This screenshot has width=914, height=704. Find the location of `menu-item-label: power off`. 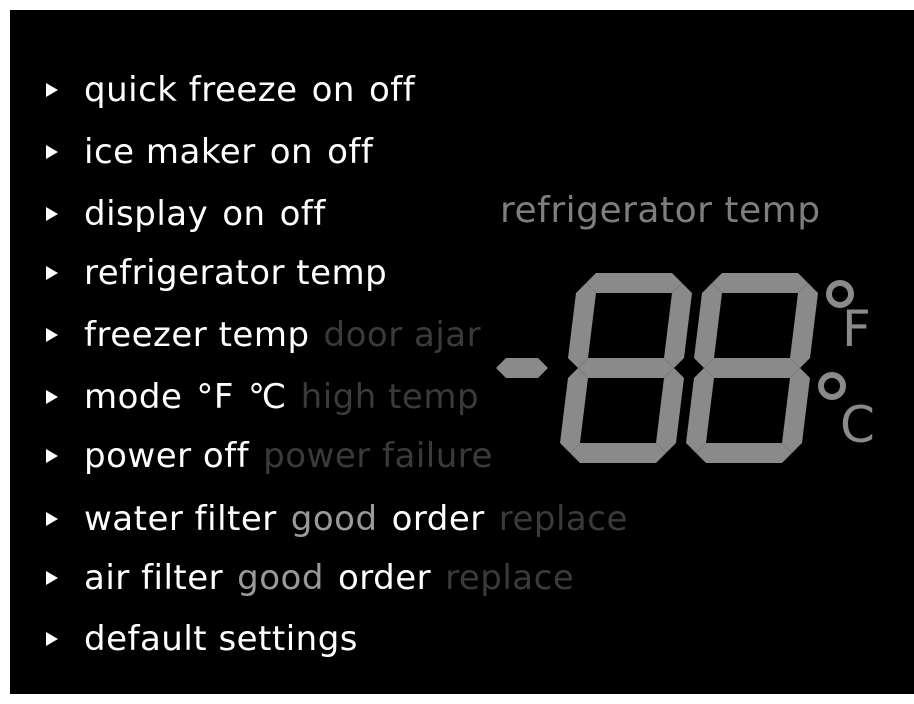

menu-item-label: power off is located at coordinates (167, 456).